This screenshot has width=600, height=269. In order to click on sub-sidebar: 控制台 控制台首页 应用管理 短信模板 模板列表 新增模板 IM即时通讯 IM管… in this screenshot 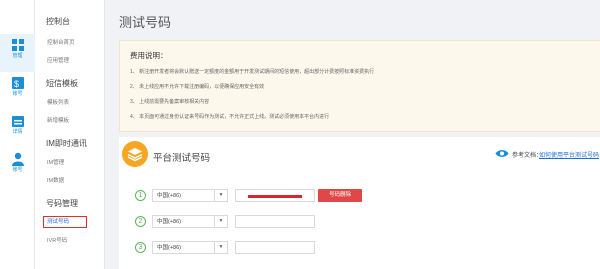, I will do `click(70, 134)`.